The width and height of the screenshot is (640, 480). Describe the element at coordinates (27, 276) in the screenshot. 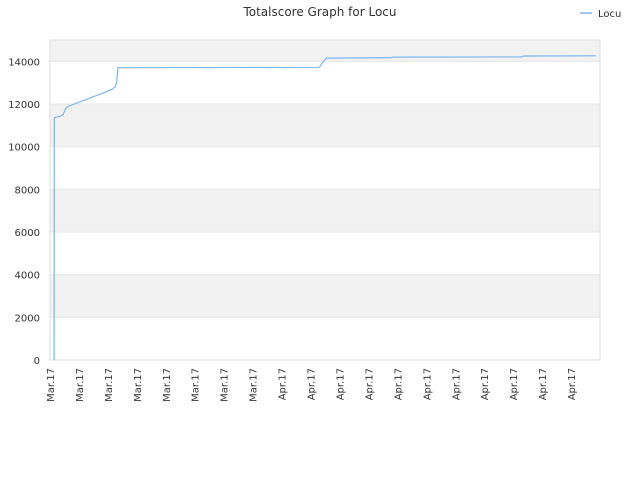

I see `y-tick-label: 4000` at that location.